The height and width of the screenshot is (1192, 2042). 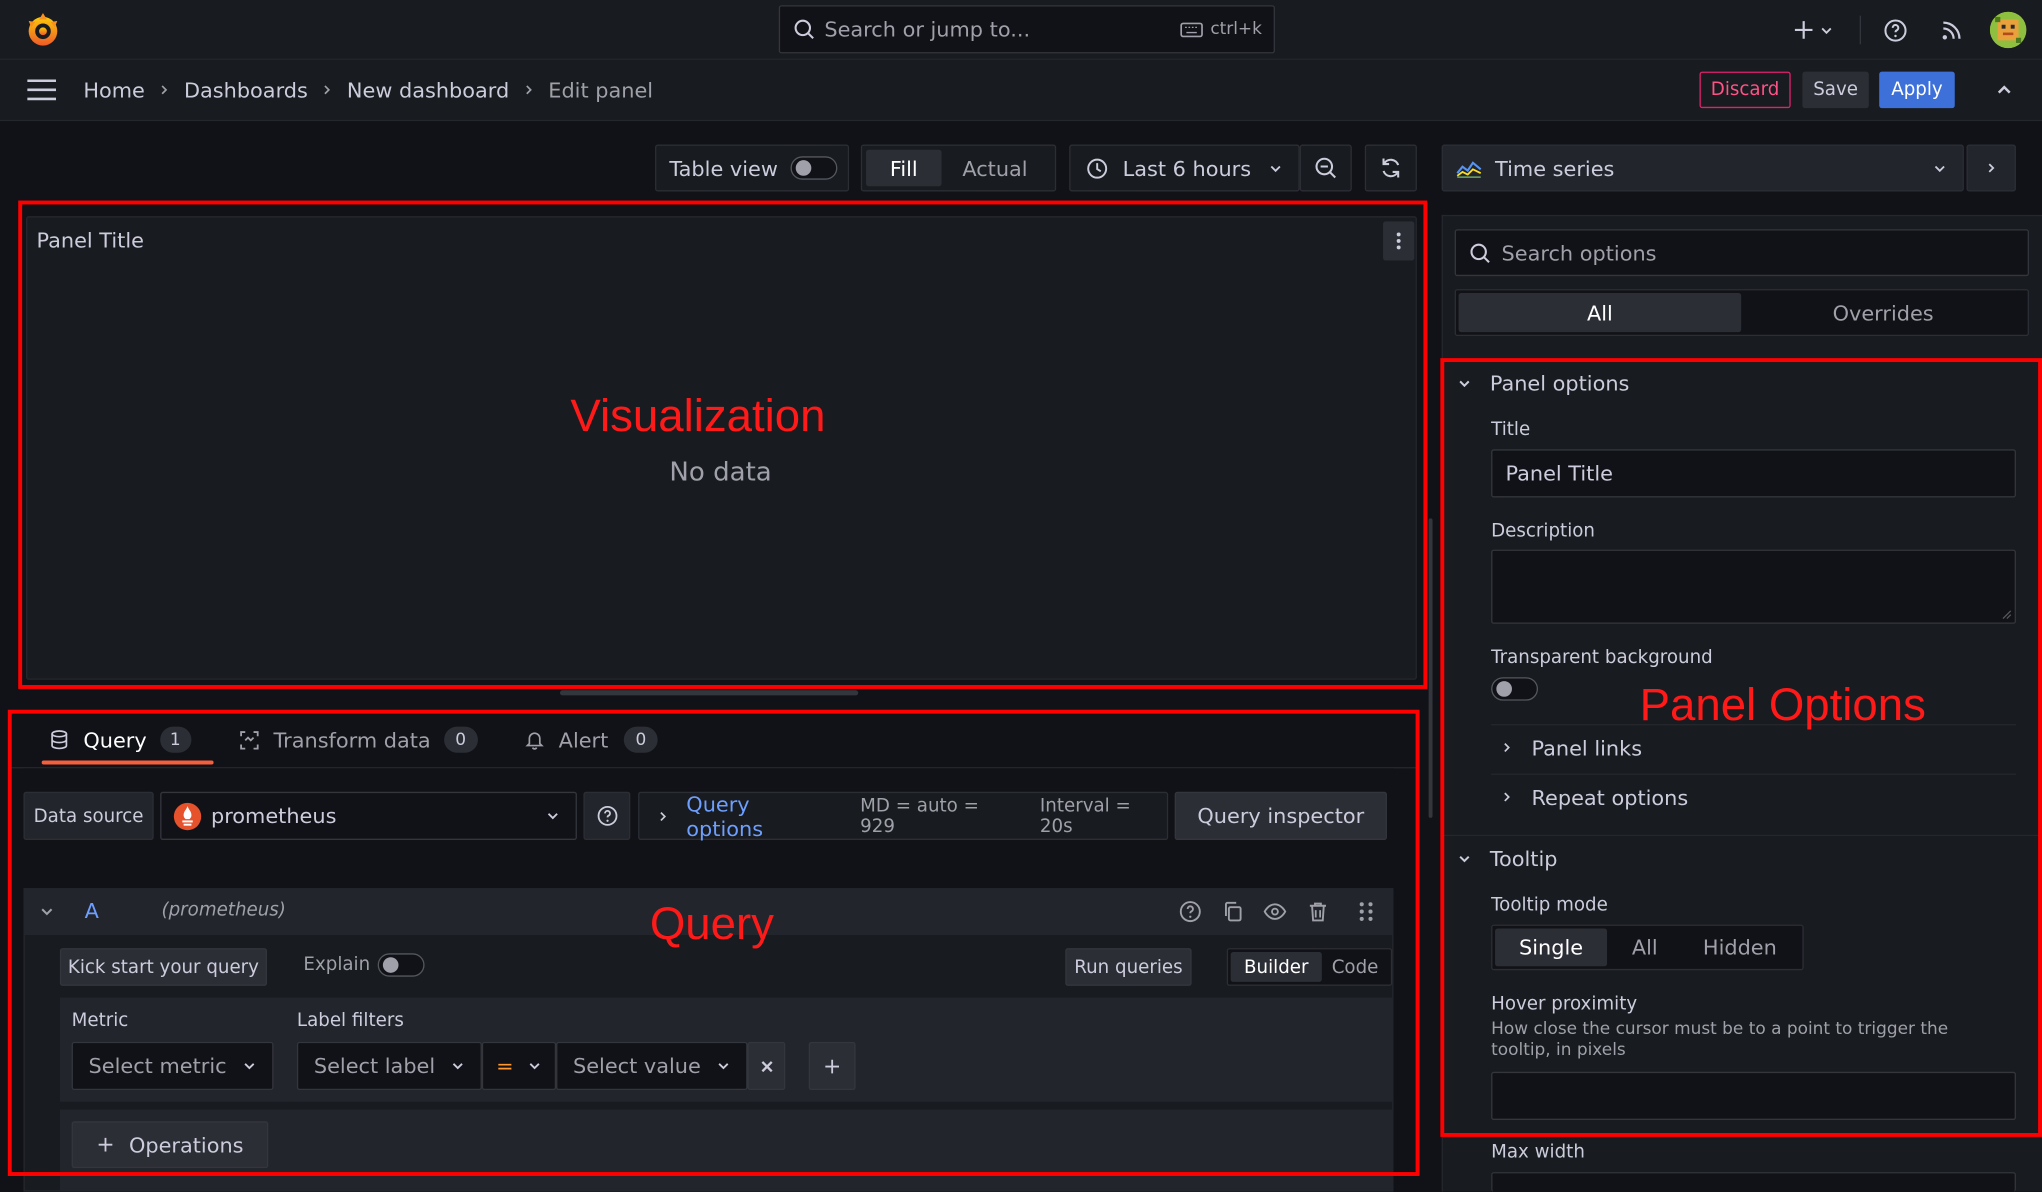 What do you see at coordinates (1233, 911) in the screenshot?
I see `duplicate-icon` at bounding box center [1233, 911].